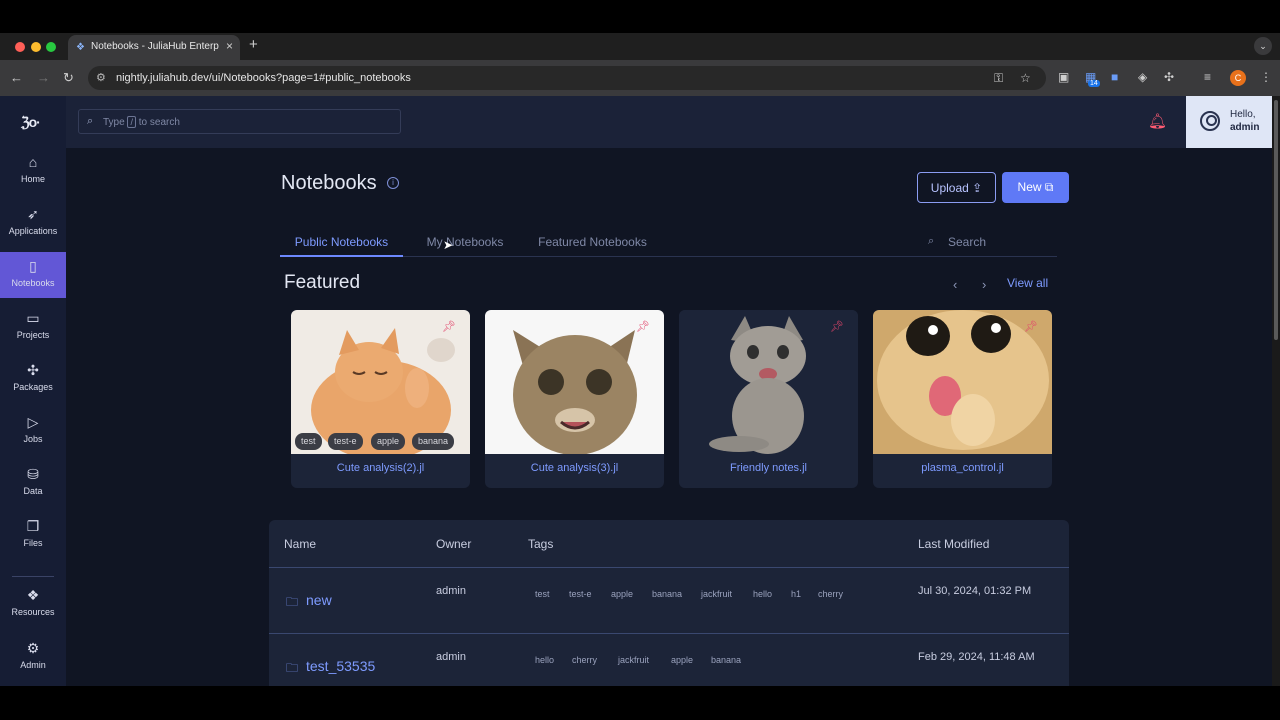 The width and height of the screenshot is (1280, 720). Describe the element at coordinates (253, 44) in the screenshot. I see `new-tab-icon: +` at that location.